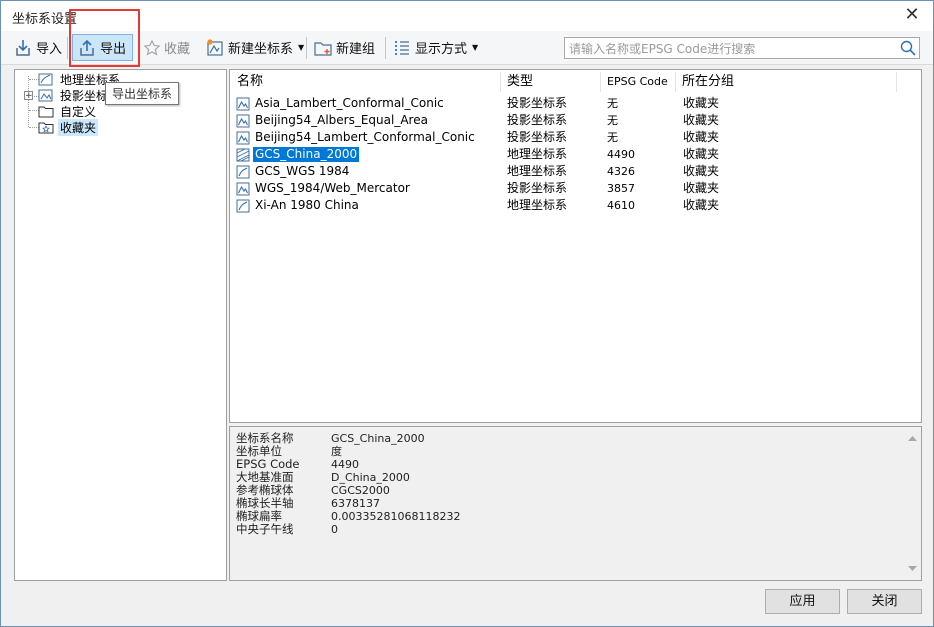 This screenshot has height=627, width=934. Describe the element at coordinates (334, 529) in the screenshot. I see `prop-value: 0` at that location.